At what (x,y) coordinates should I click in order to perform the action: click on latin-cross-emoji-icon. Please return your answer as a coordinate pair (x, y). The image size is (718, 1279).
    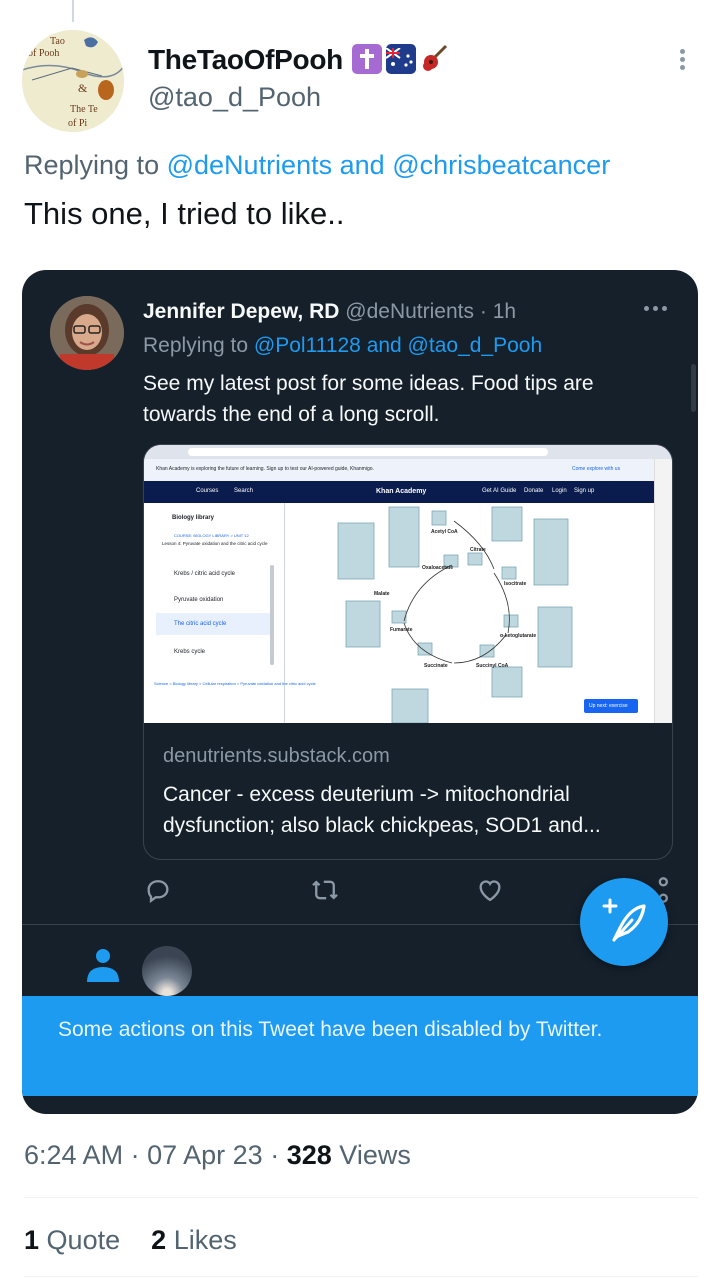
    Looking at the image, I should click on (367, 59).